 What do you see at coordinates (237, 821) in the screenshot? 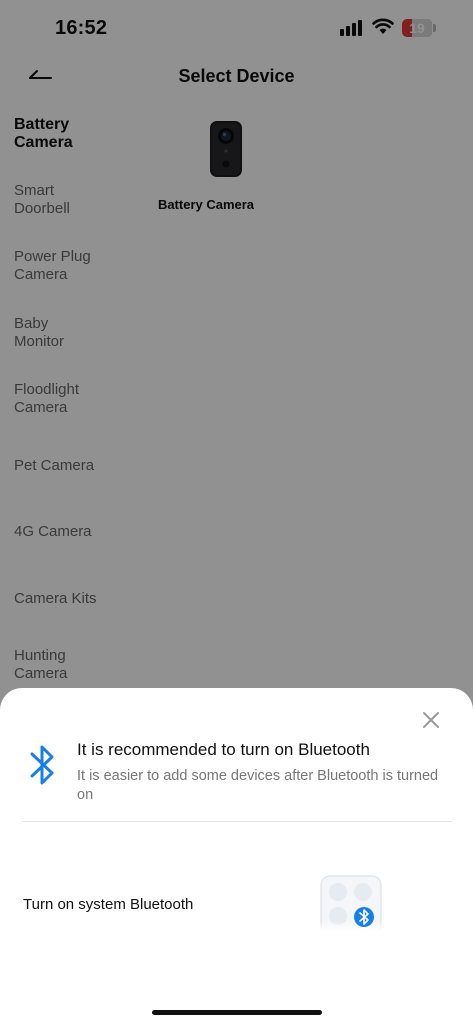
I see `divider` at bounding box center [237, 821].